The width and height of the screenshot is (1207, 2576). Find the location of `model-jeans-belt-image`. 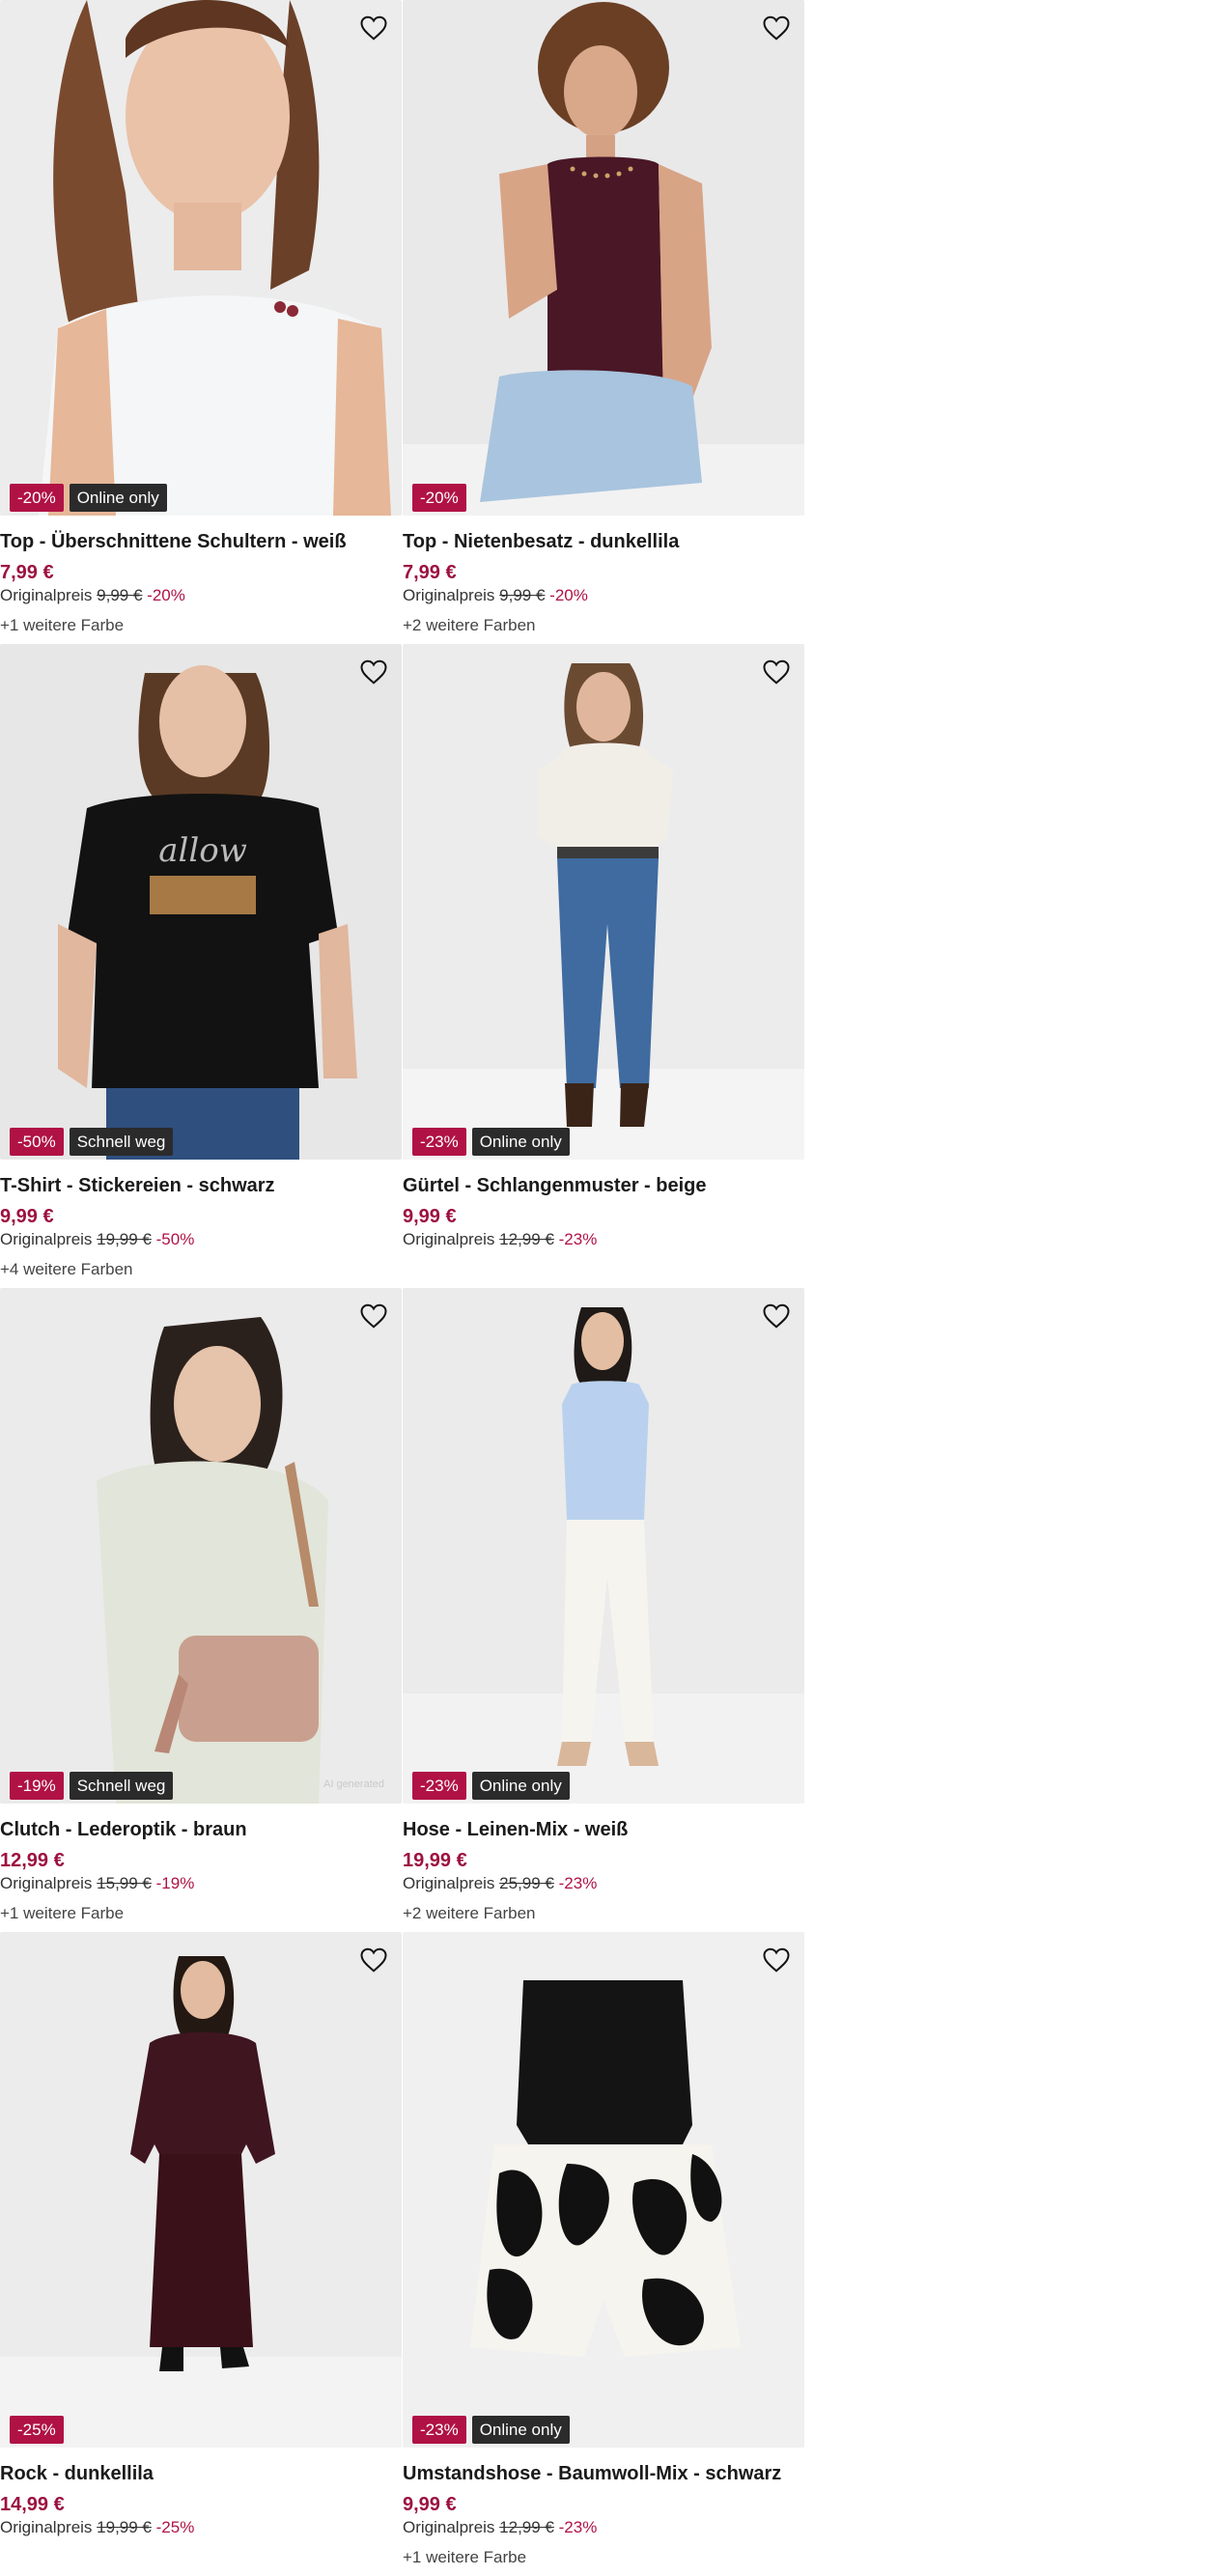

model-jeans-belt-image is located at coordinates (603, 902).